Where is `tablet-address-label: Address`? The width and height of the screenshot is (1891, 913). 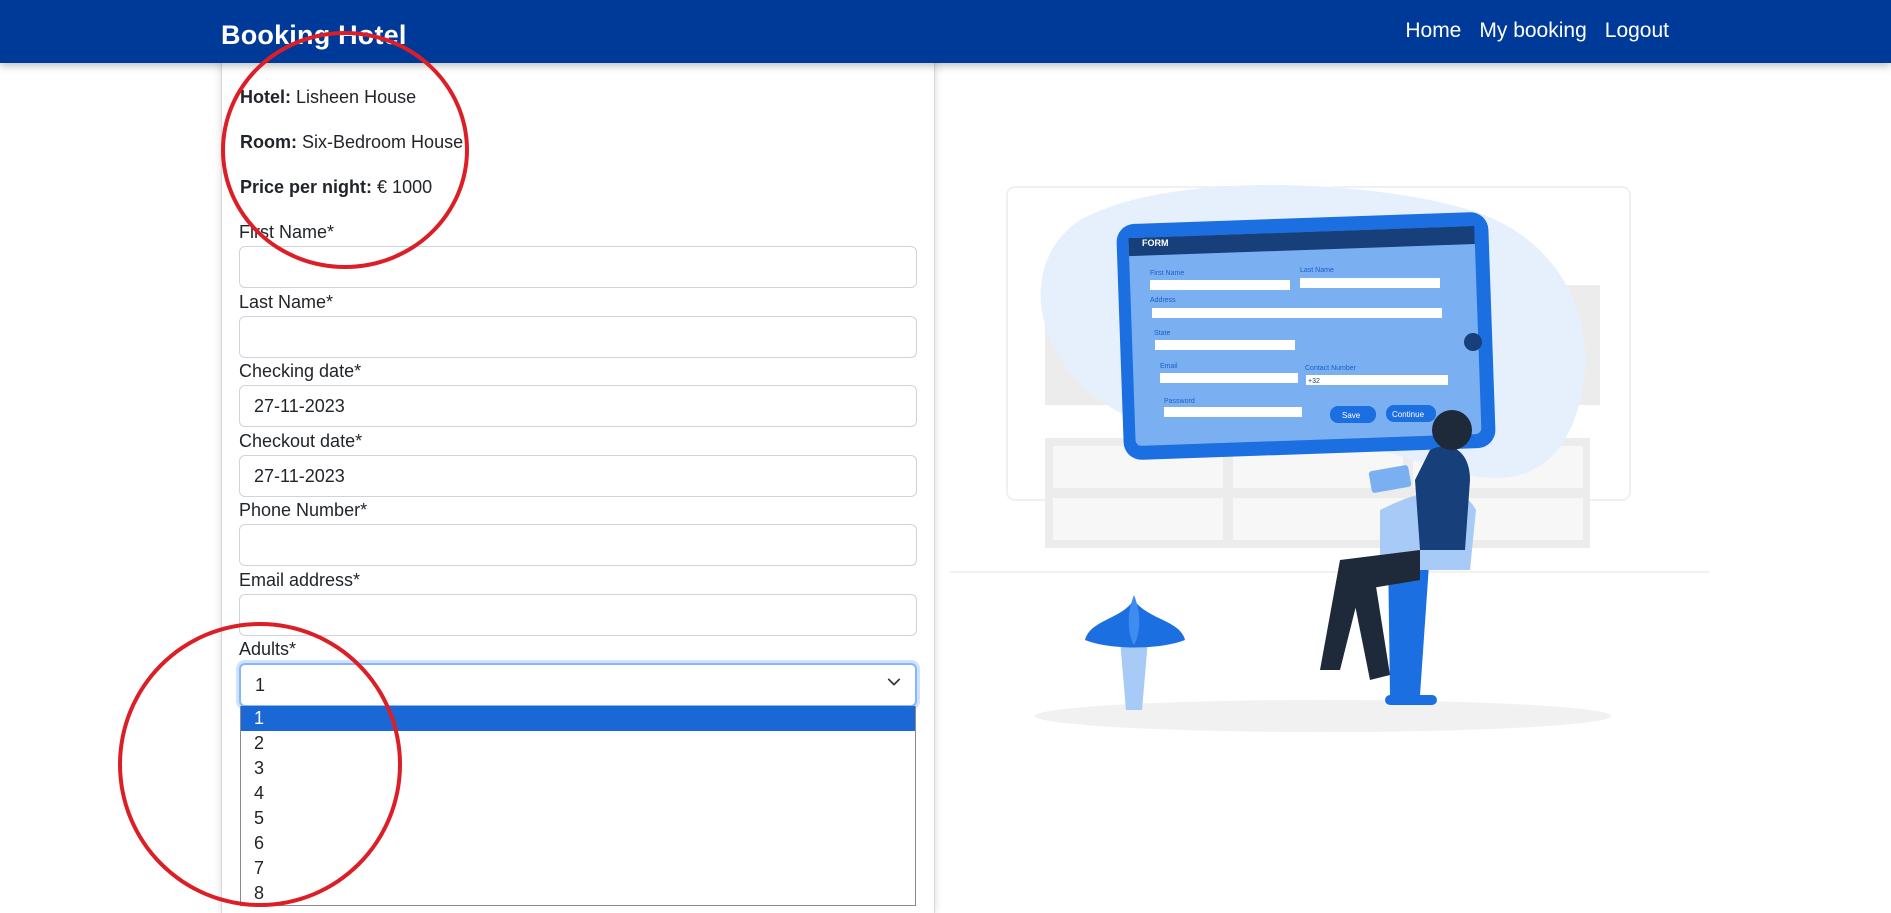 tablet-address-label: Address is located at coordinates (1163, 300).